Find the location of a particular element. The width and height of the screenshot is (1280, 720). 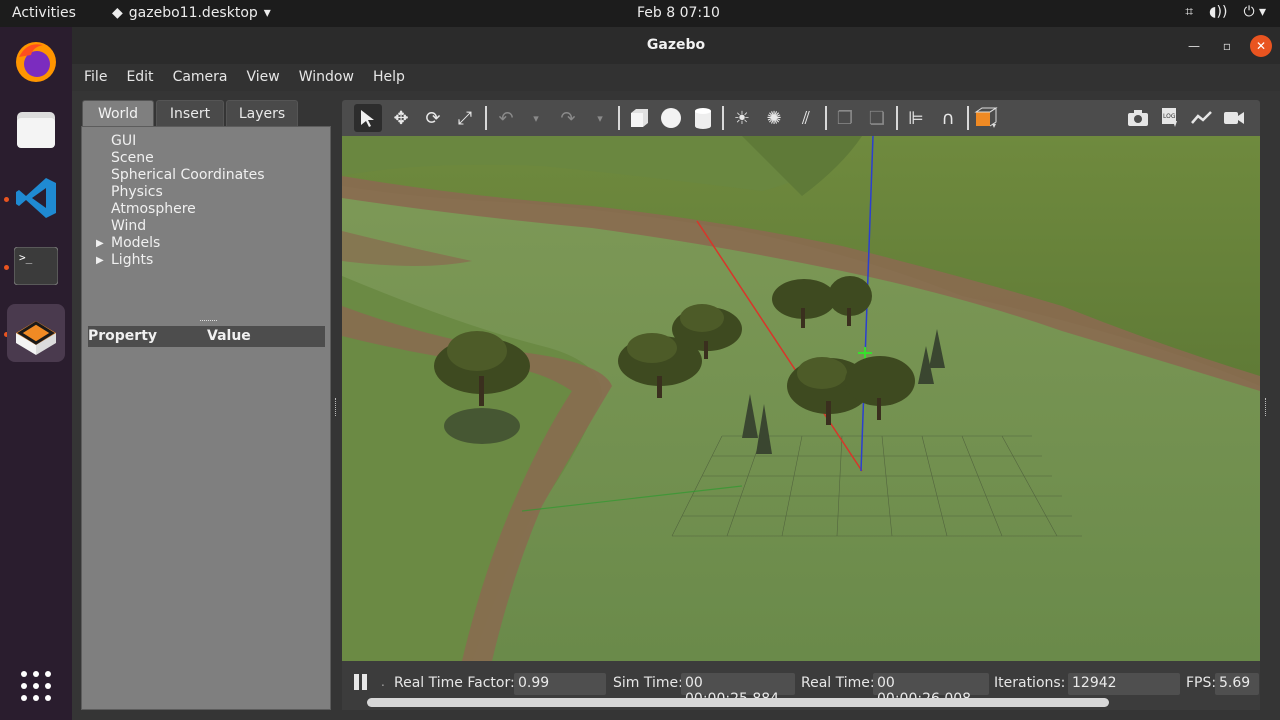

real-time-label: Real Time: is located at coordinates (838, 683).